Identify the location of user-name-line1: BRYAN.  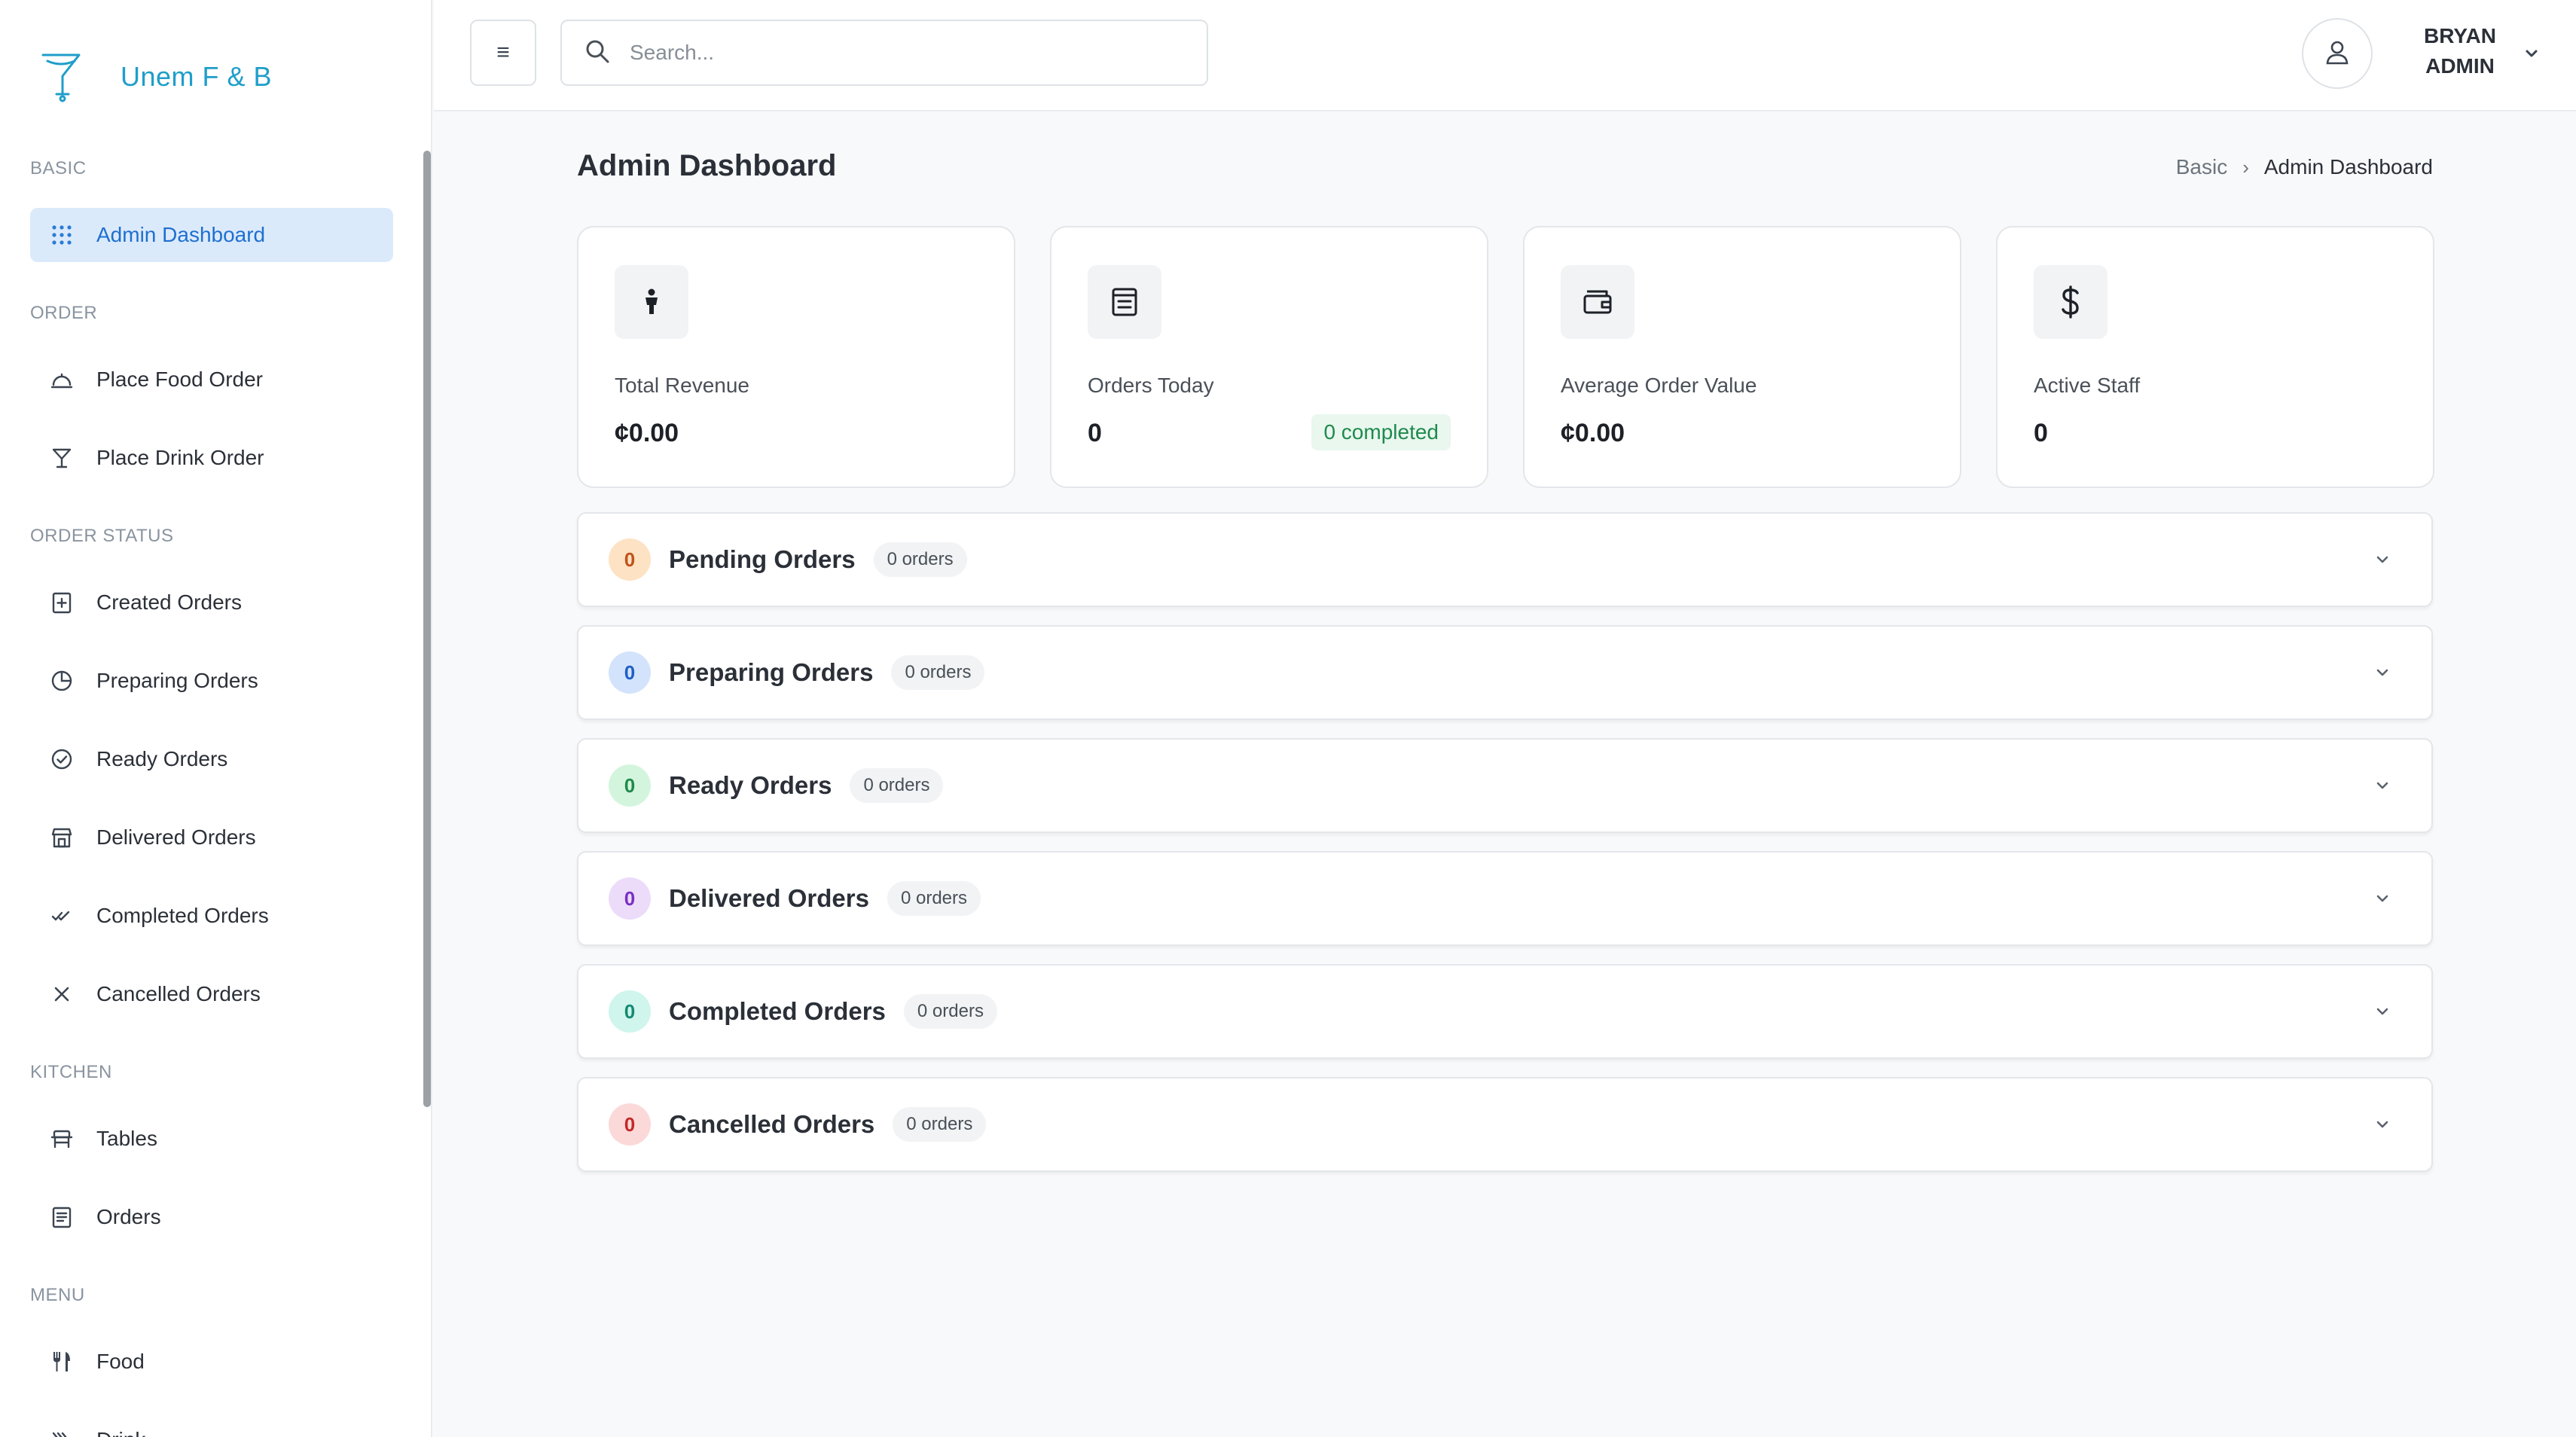
(2460, 36).